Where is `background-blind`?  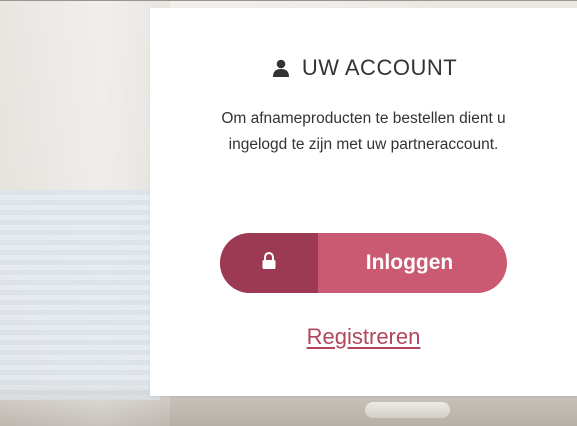 background-blind is located at coordinates (80, 295).